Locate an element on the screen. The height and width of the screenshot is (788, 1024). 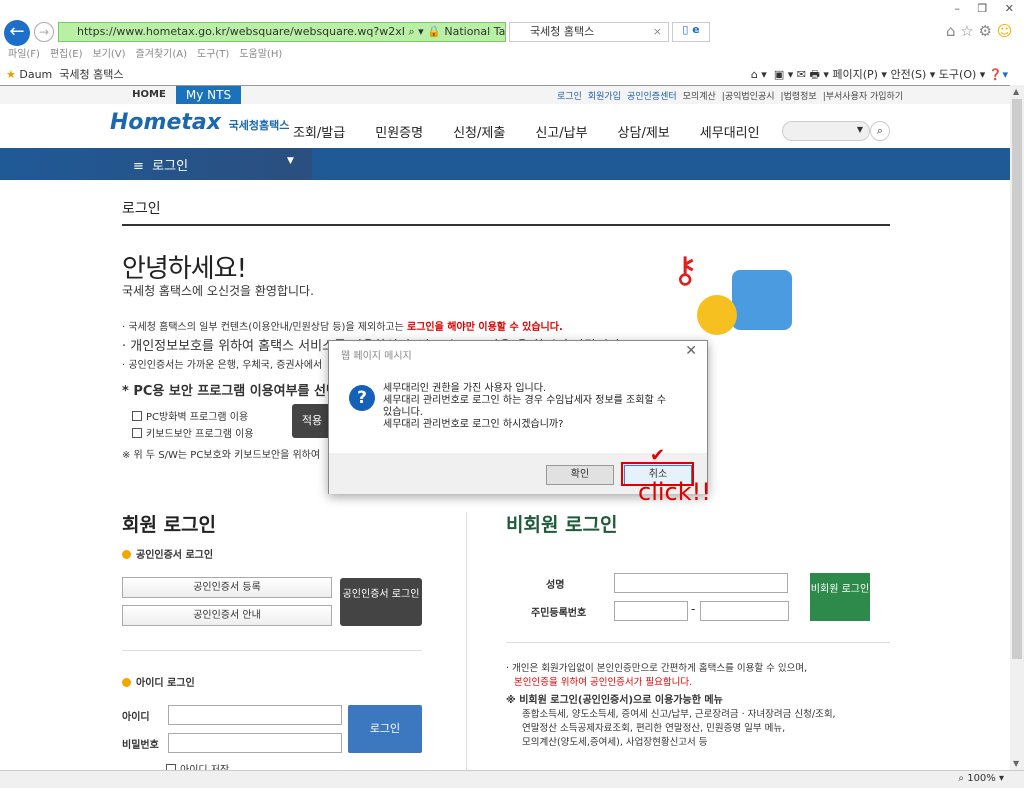
message-line: 세무대리인 권한을 가진 사용자 입니다. is located at coordinates (465, 388).